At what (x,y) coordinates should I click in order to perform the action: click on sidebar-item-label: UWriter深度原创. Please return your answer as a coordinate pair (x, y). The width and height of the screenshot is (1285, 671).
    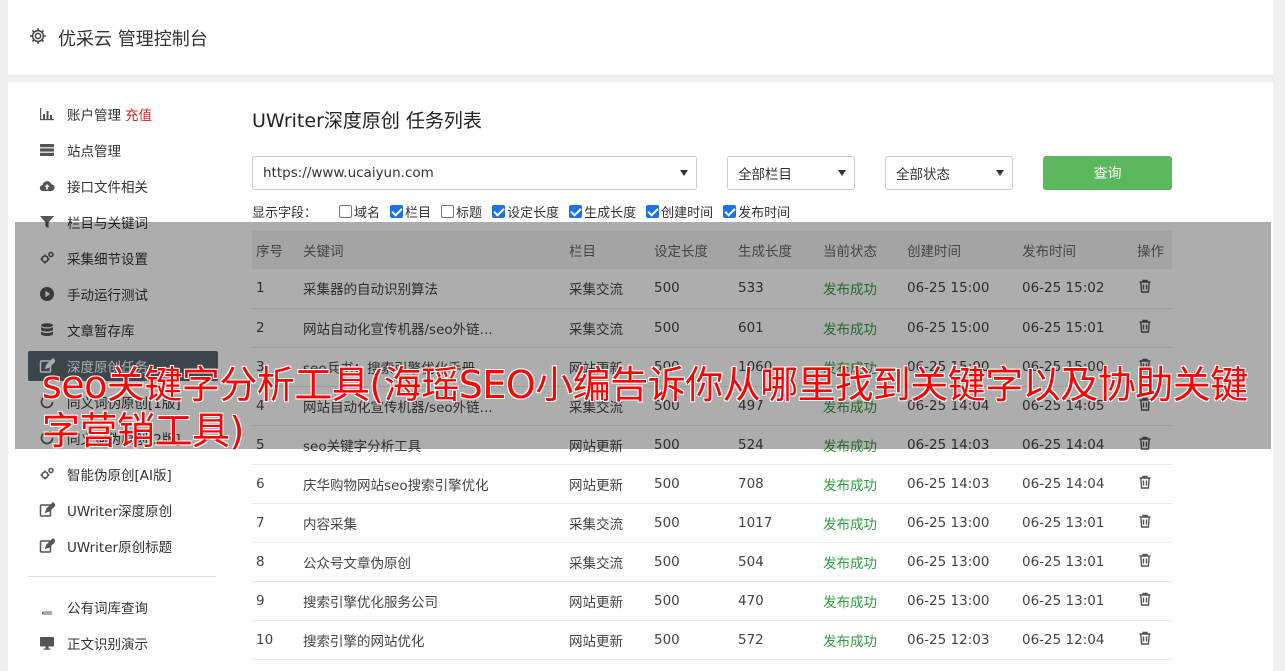
    Looking at the image, I should click on (120, 512).